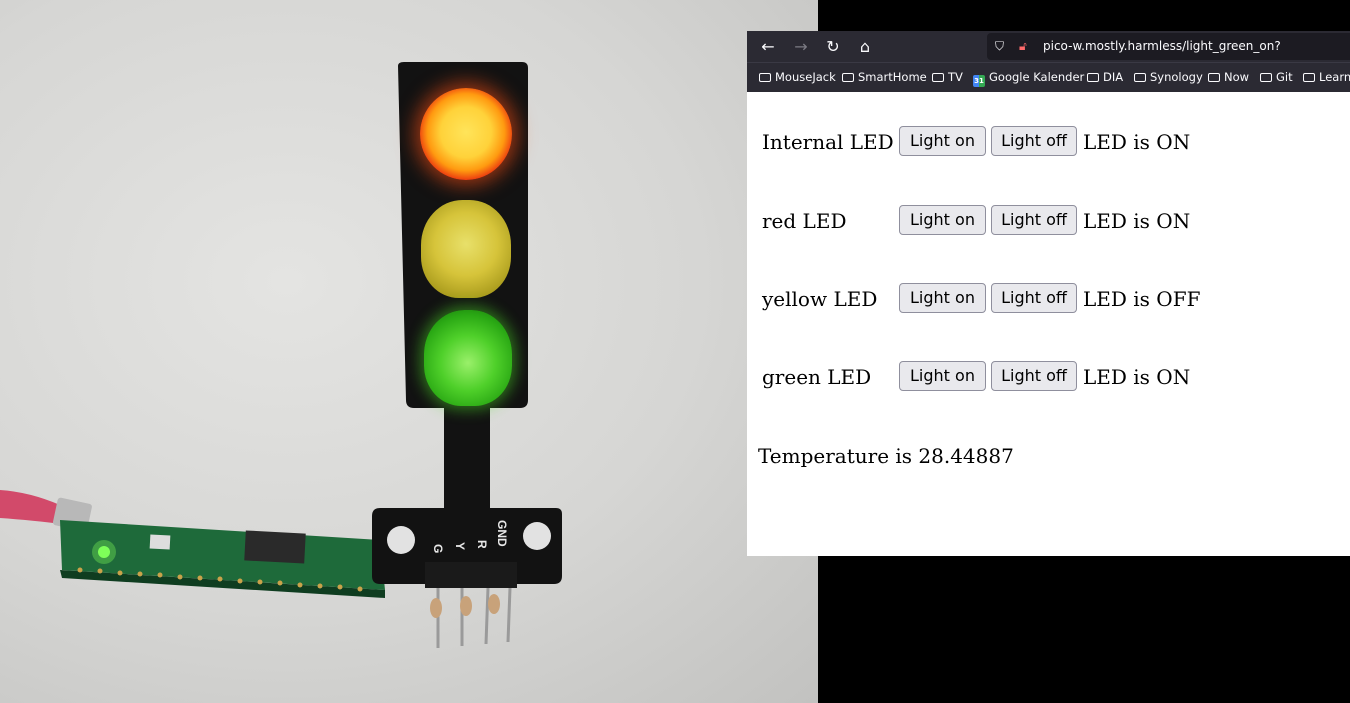 Image resolution: width=1350 pixels, height=703 pixels. I want to click on pin-label-y: Y, so click(460, 546).